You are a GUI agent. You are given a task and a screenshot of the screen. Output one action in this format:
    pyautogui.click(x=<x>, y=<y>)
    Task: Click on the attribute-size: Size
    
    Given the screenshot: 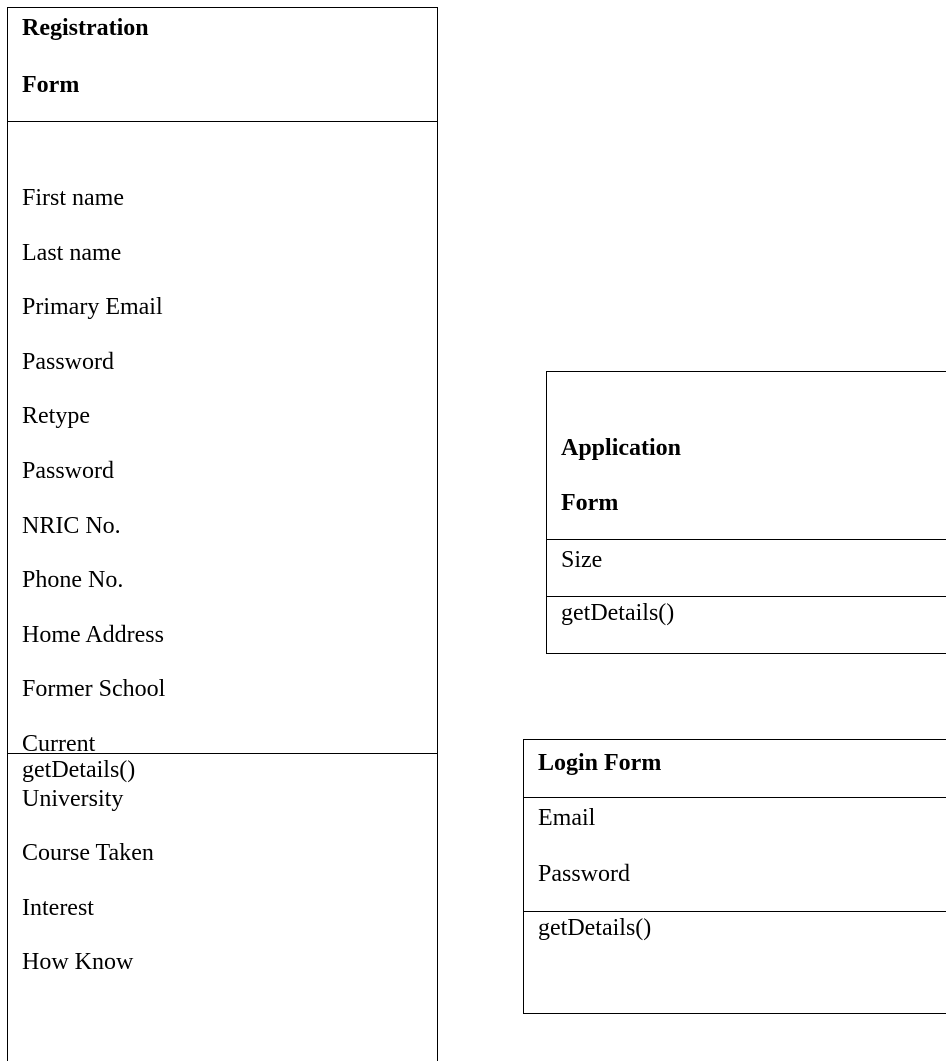 What is the action you would take?
    pyautogui.click(x=582, y=560)
    